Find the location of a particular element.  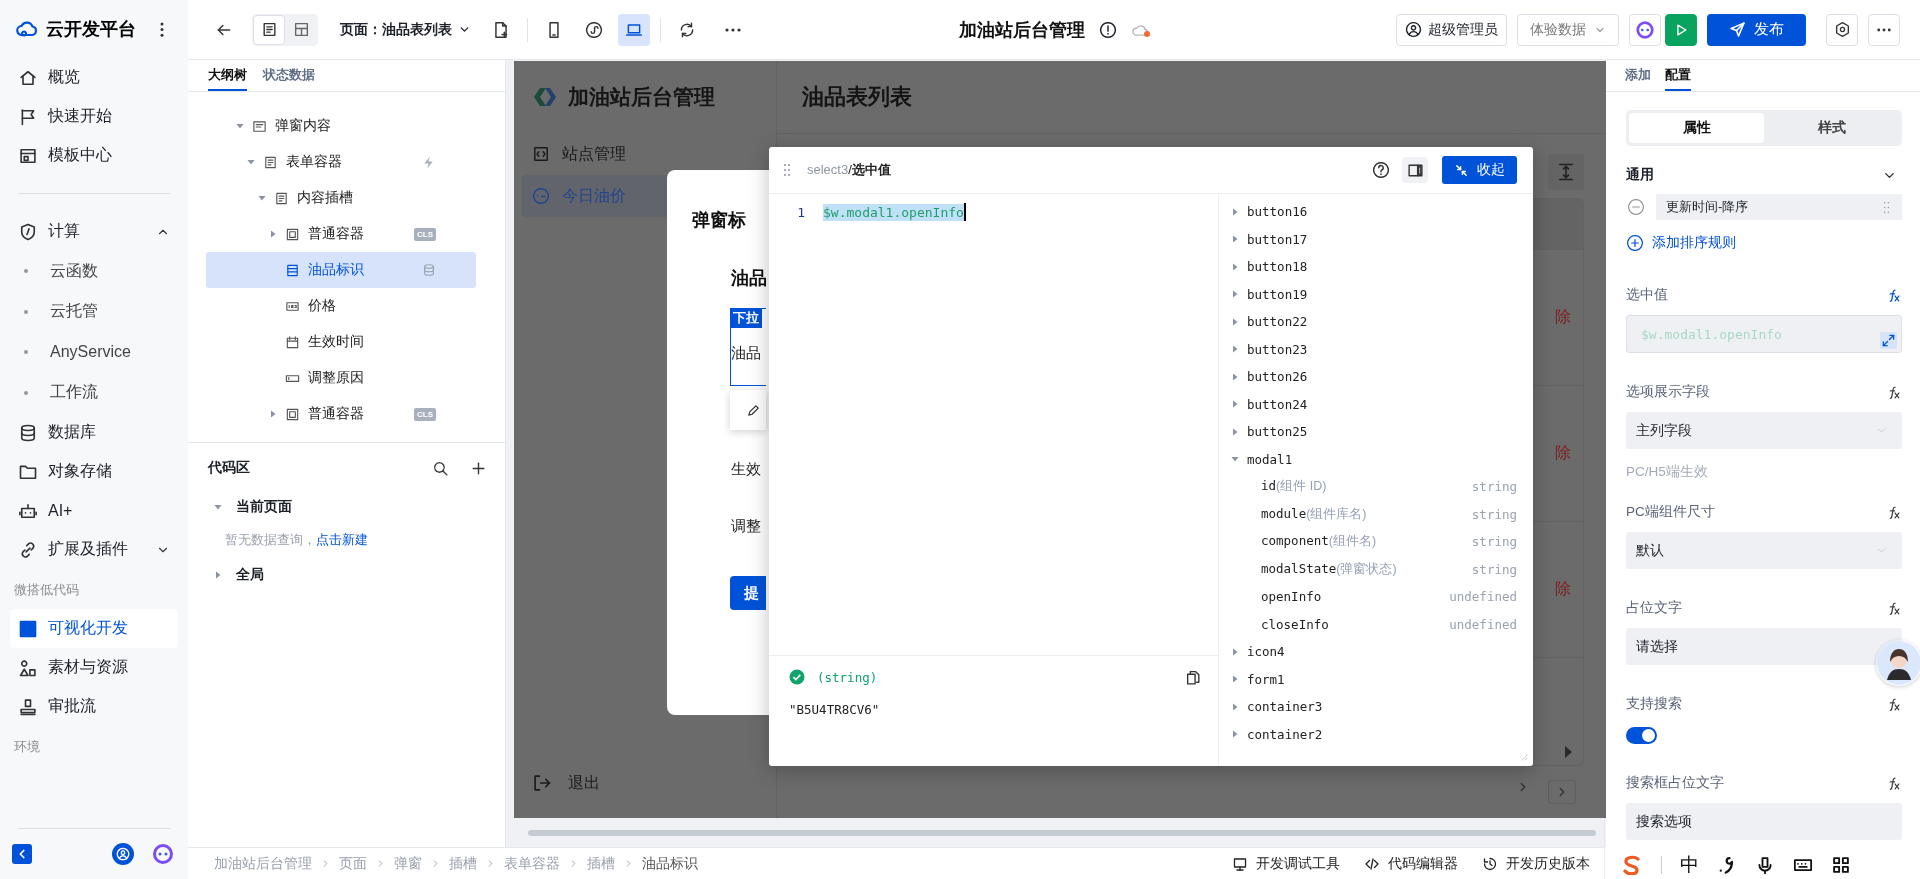

variable-item: button24 is located at coordinates (1374, 404).